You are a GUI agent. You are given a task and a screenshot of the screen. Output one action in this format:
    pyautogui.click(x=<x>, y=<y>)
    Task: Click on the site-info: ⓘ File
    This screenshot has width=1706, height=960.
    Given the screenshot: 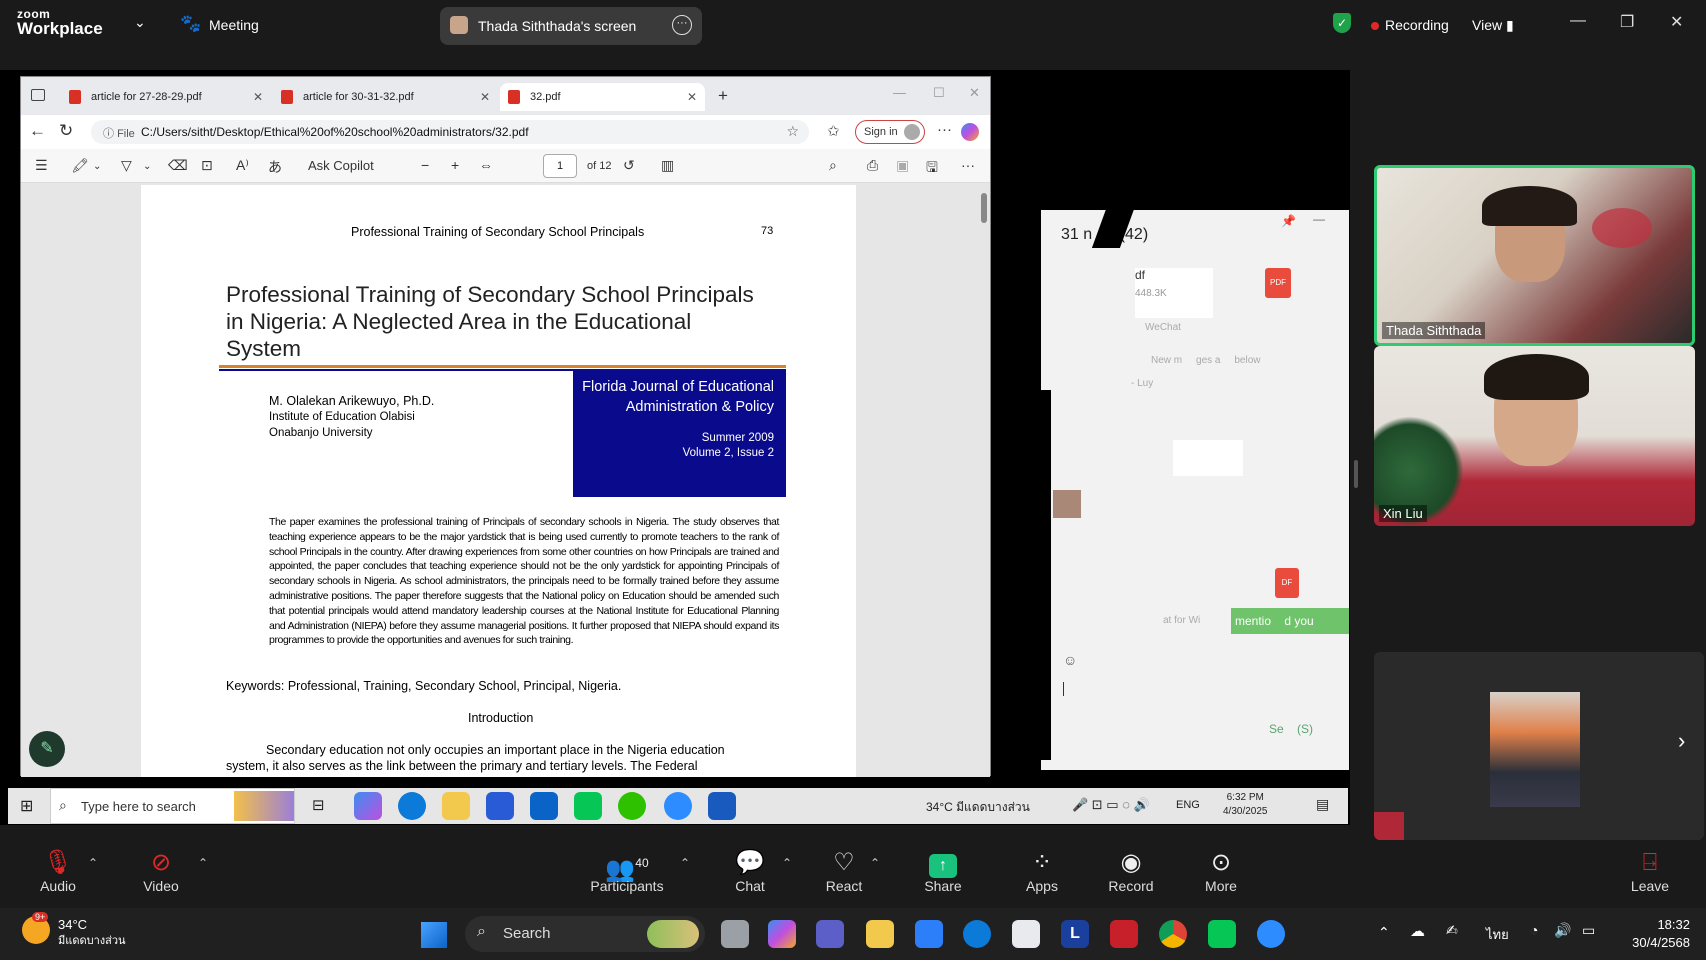 What is the action you would take?
    pyautogui.click(x=119, y=133)
    